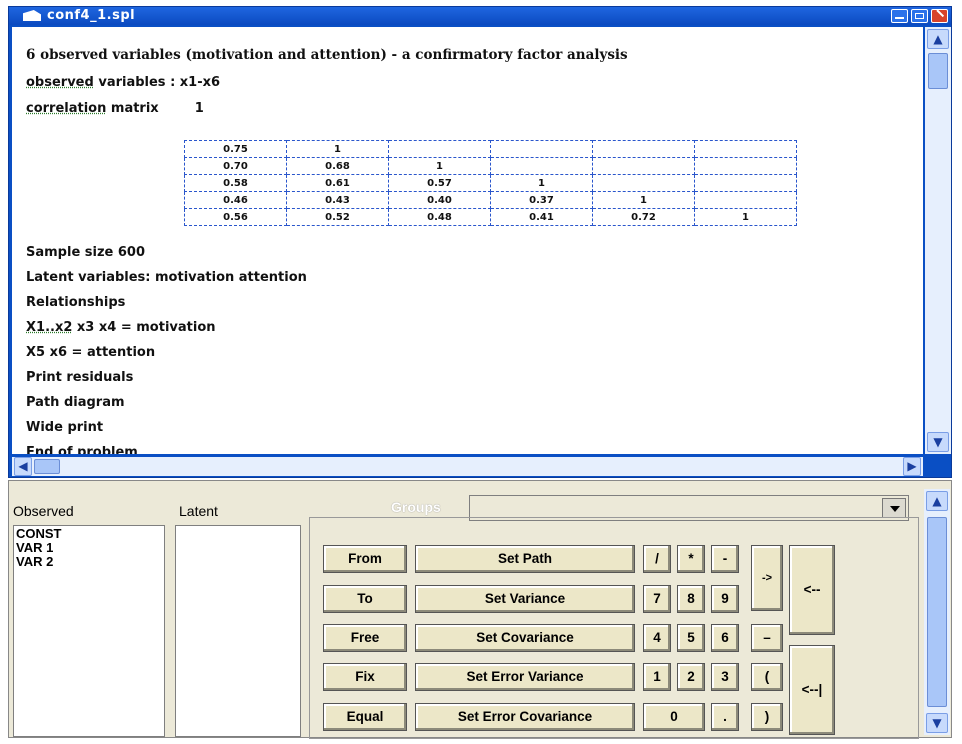  I want to click on list-item: CONST, so click(89, 534).